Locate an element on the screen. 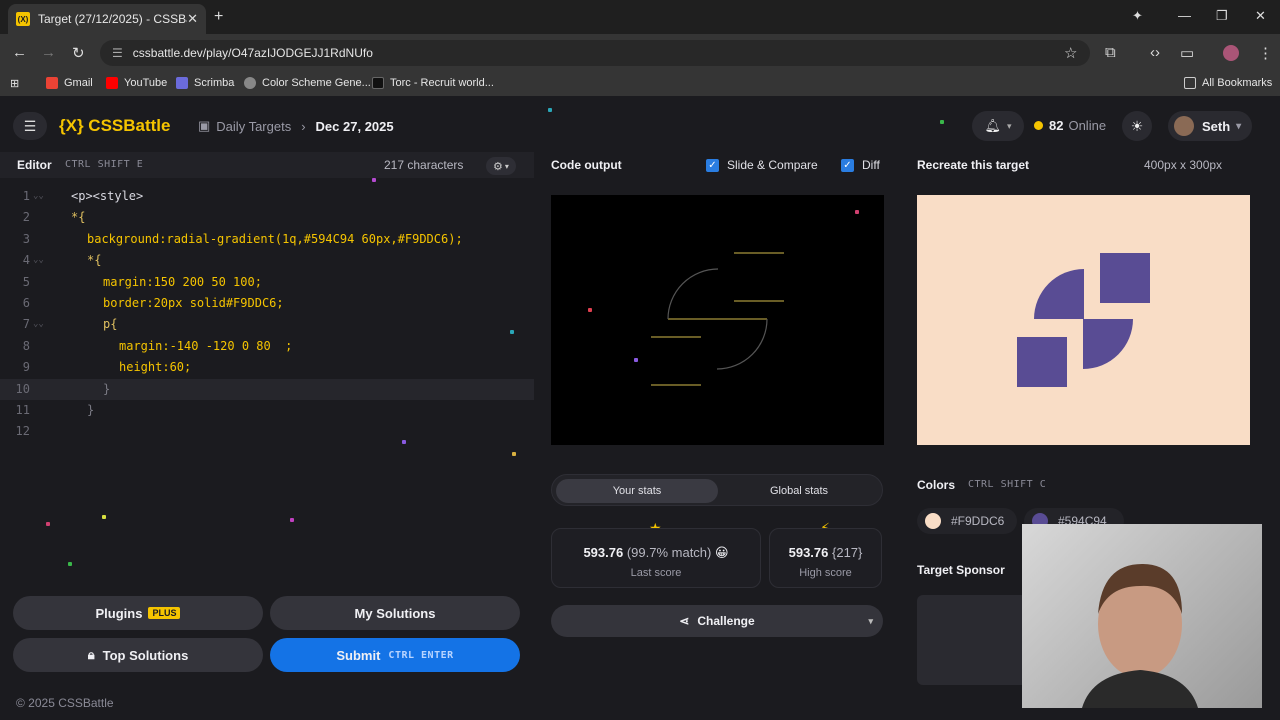  code-text: border:20px solid#F9DDC6; is located at coordinates (193, 303).